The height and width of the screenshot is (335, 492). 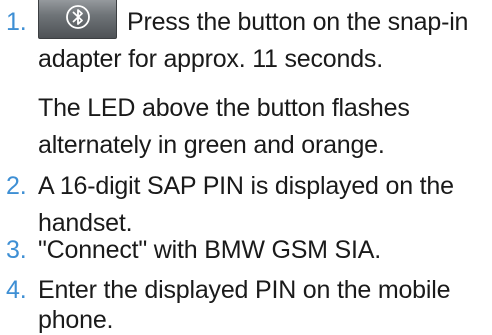 What do you see at coordinates (209, 250) in the screenshot?
I see `step-3-text: "Connect" with BMW GSM SIA.` at bounding box center [209, 250].